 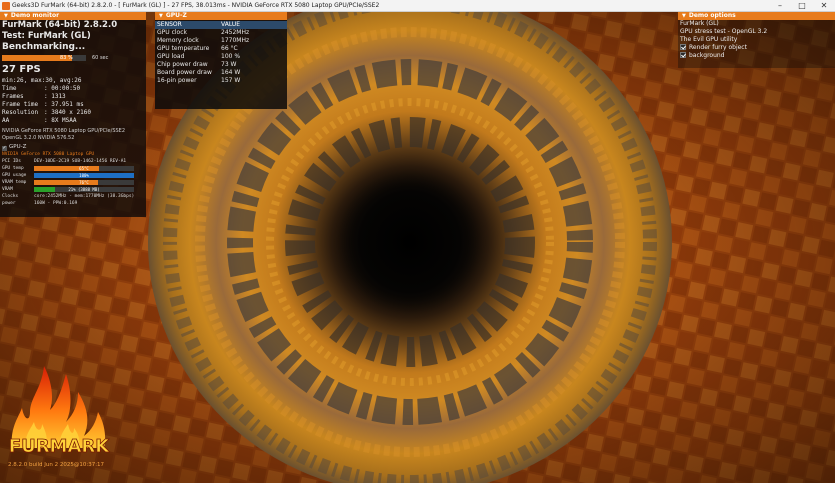 I want to click on gpuz-sensor-row: Board power draw 164 W, so click(x=221, y=73).